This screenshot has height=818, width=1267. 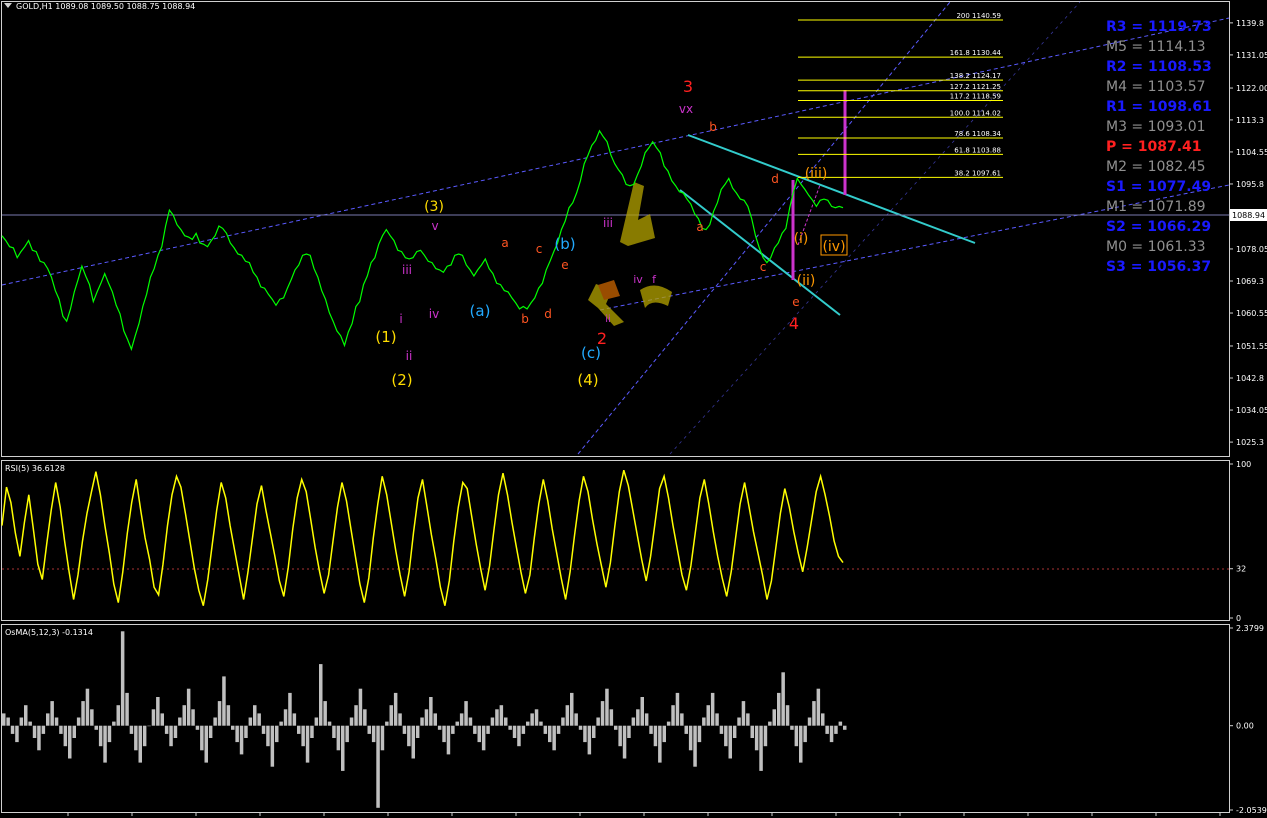 What do you see at coordinates (775, 179) in the screenshot?
I see `wave-label: d` at bounding box center [775, 179].